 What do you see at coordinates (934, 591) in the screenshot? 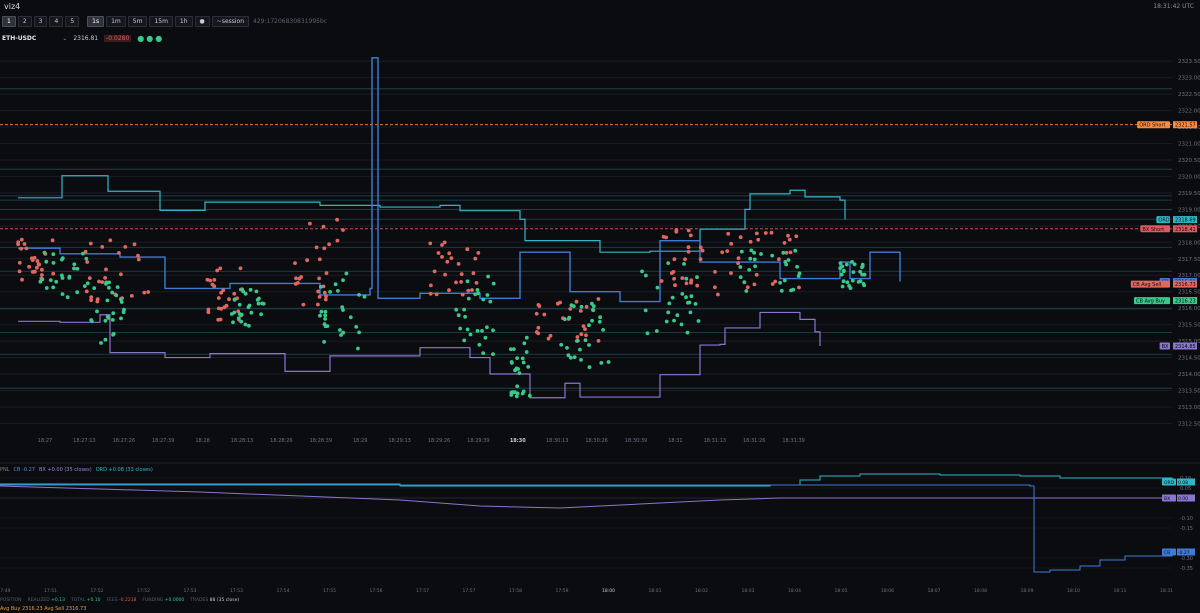
I see `pnl-x-tick-label: 18:07` at bounding box center [934, 591].